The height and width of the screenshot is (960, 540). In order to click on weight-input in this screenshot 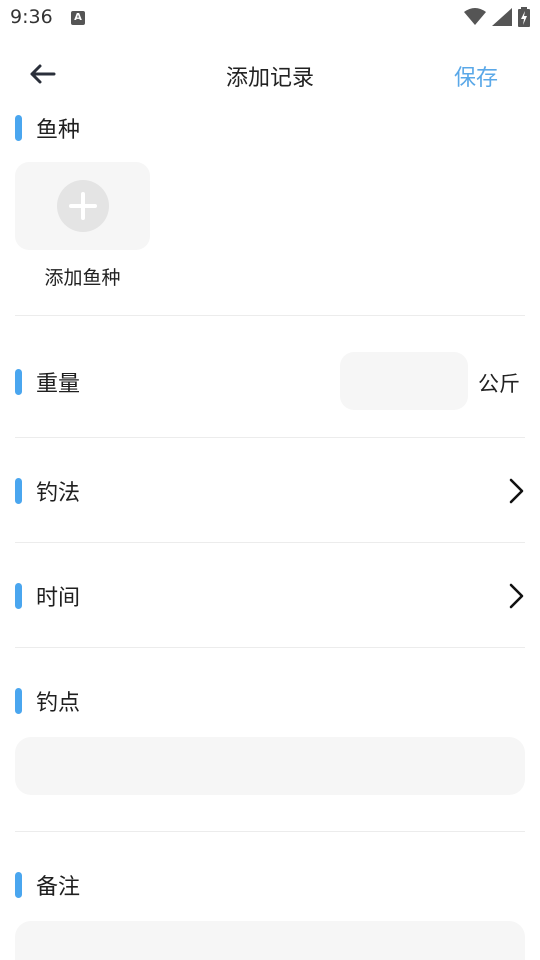, I will do `click(404, 381)`.